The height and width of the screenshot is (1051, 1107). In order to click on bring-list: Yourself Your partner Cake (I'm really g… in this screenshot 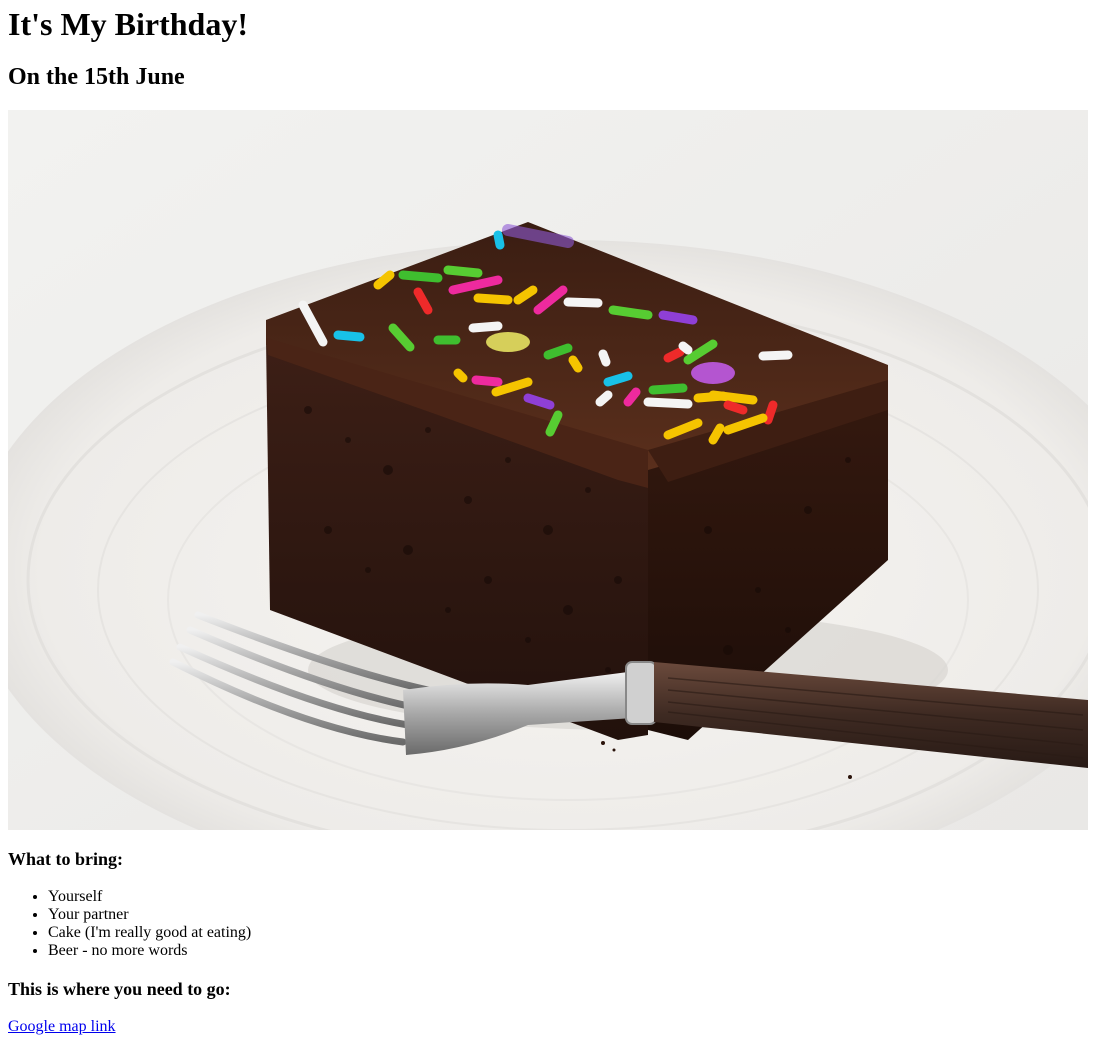, I will do `click(553, 924)`.